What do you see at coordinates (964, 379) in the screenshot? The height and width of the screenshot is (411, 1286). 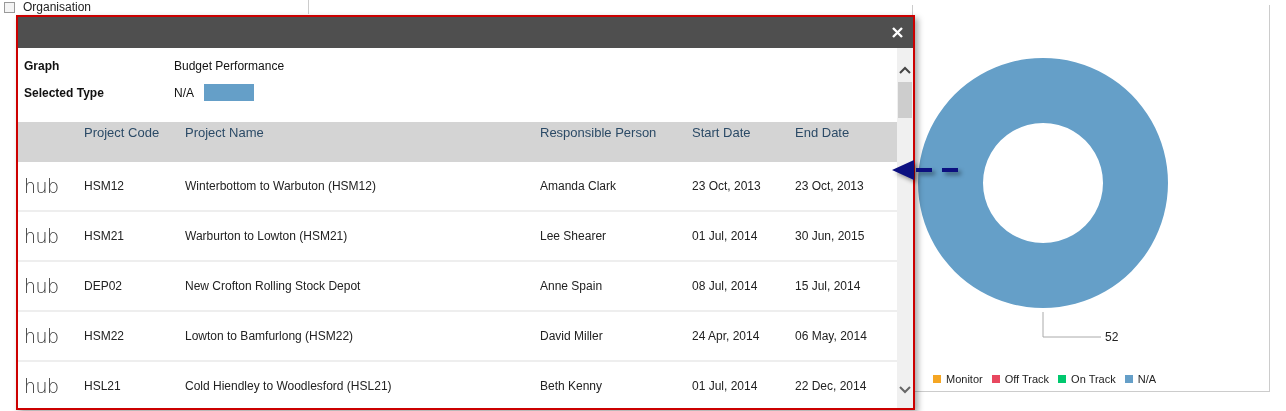 I see `legend-label: Monitor` at bounding box center [964, 379].